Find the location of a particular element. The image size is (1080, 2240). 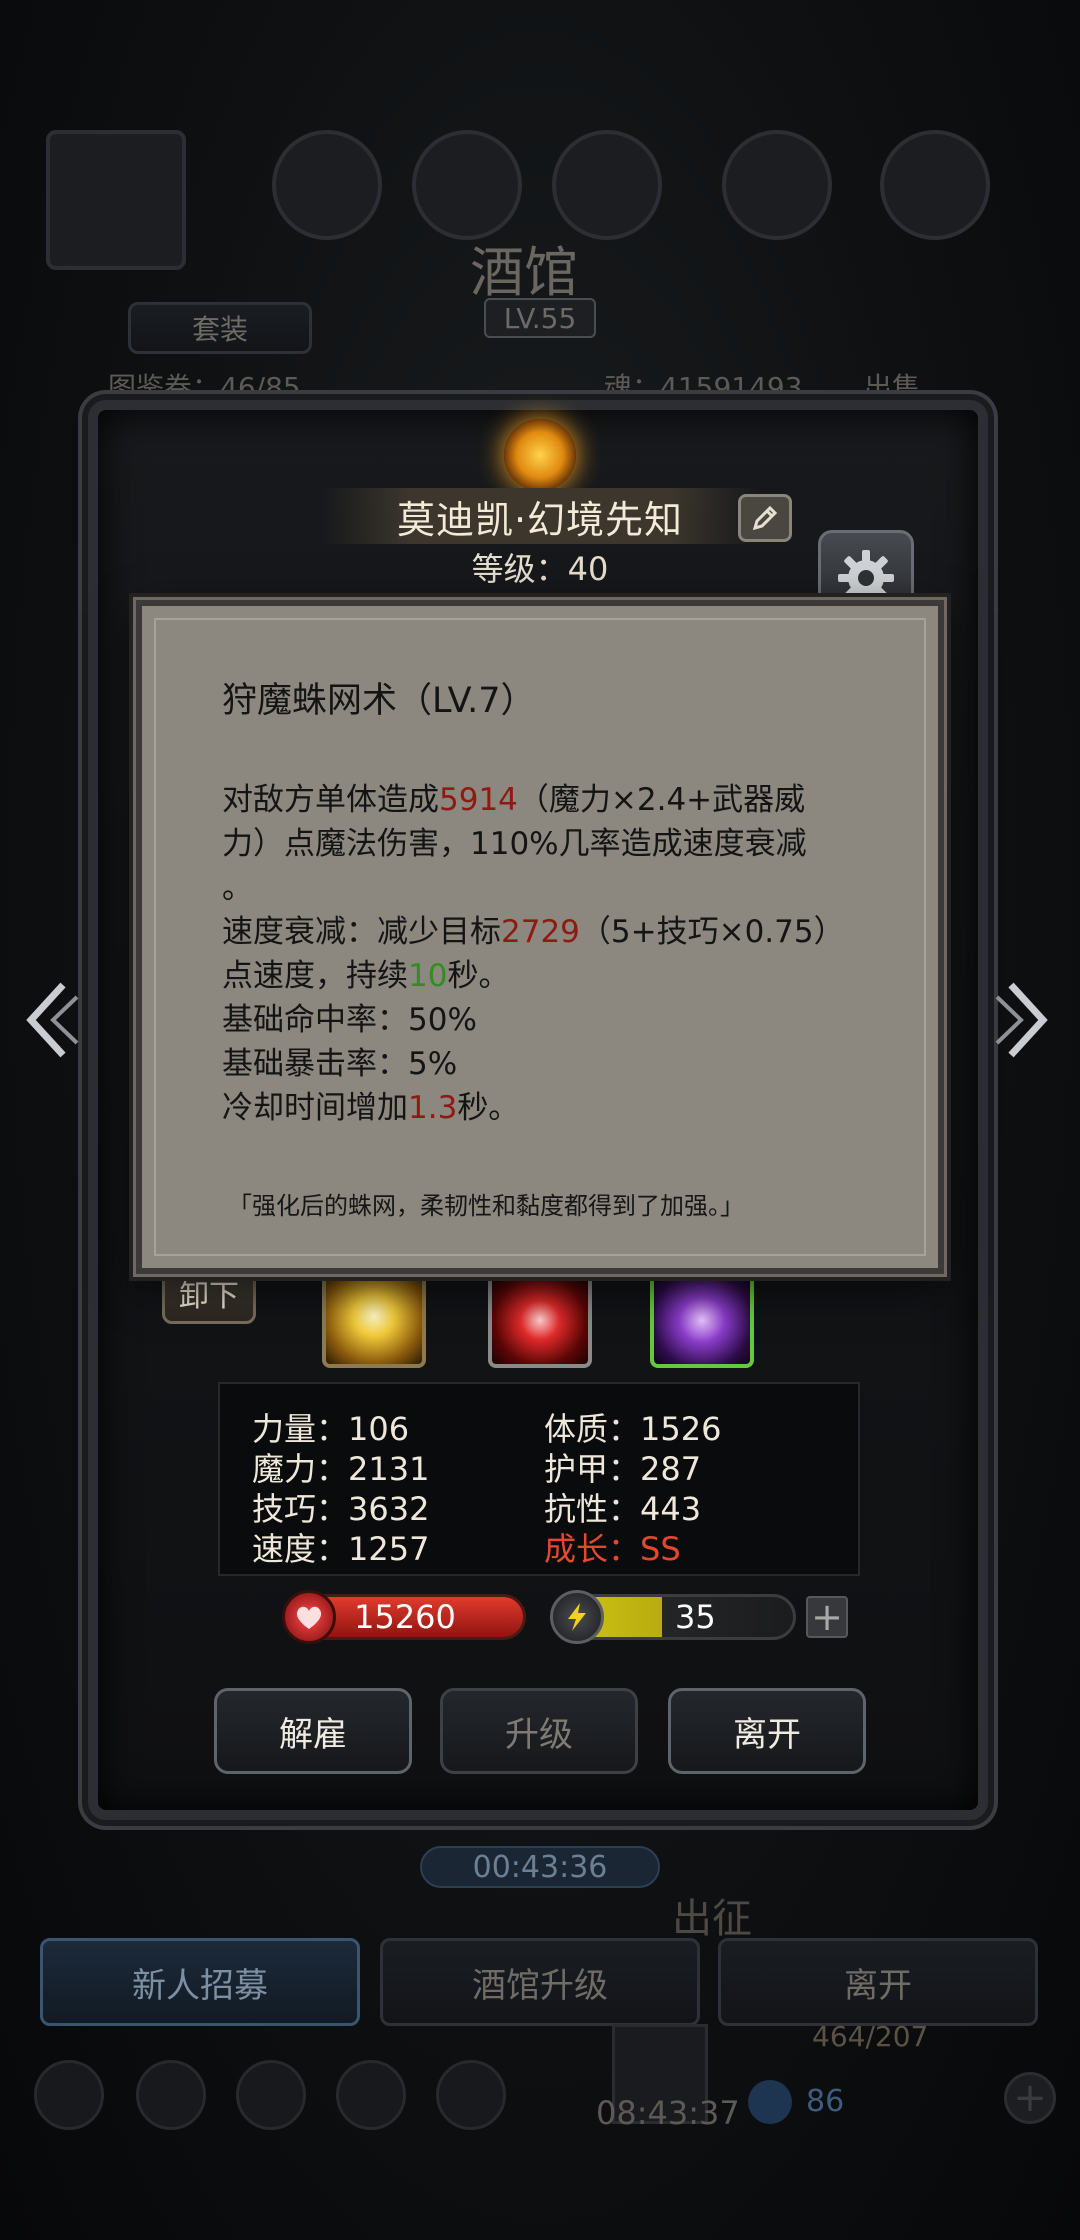

heart-icon is located at coordinates (309, 1617).